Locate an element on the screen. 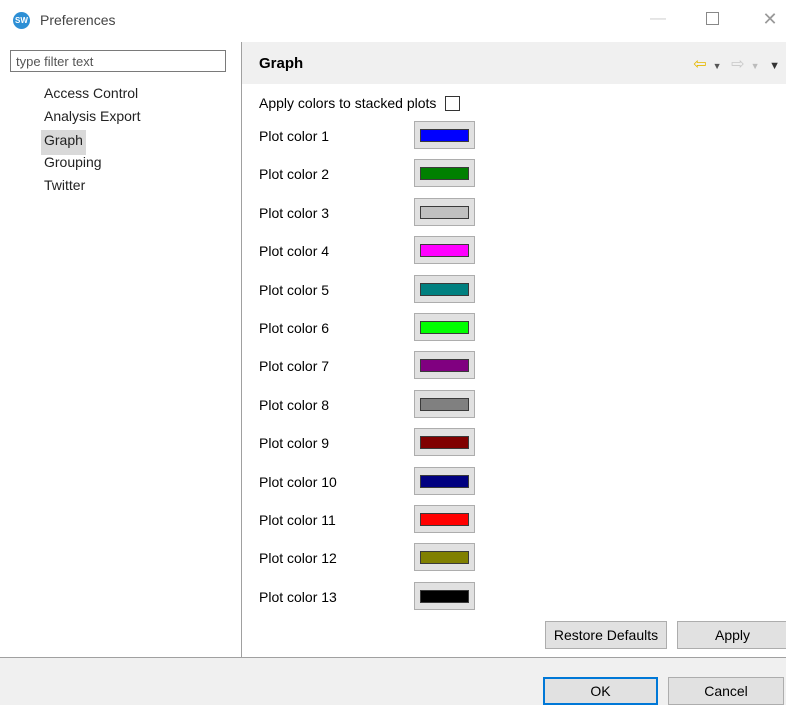 This screenshot has width=786, height=705. plot-color-row: Plot color 10 is located at coordinates (379, 482).